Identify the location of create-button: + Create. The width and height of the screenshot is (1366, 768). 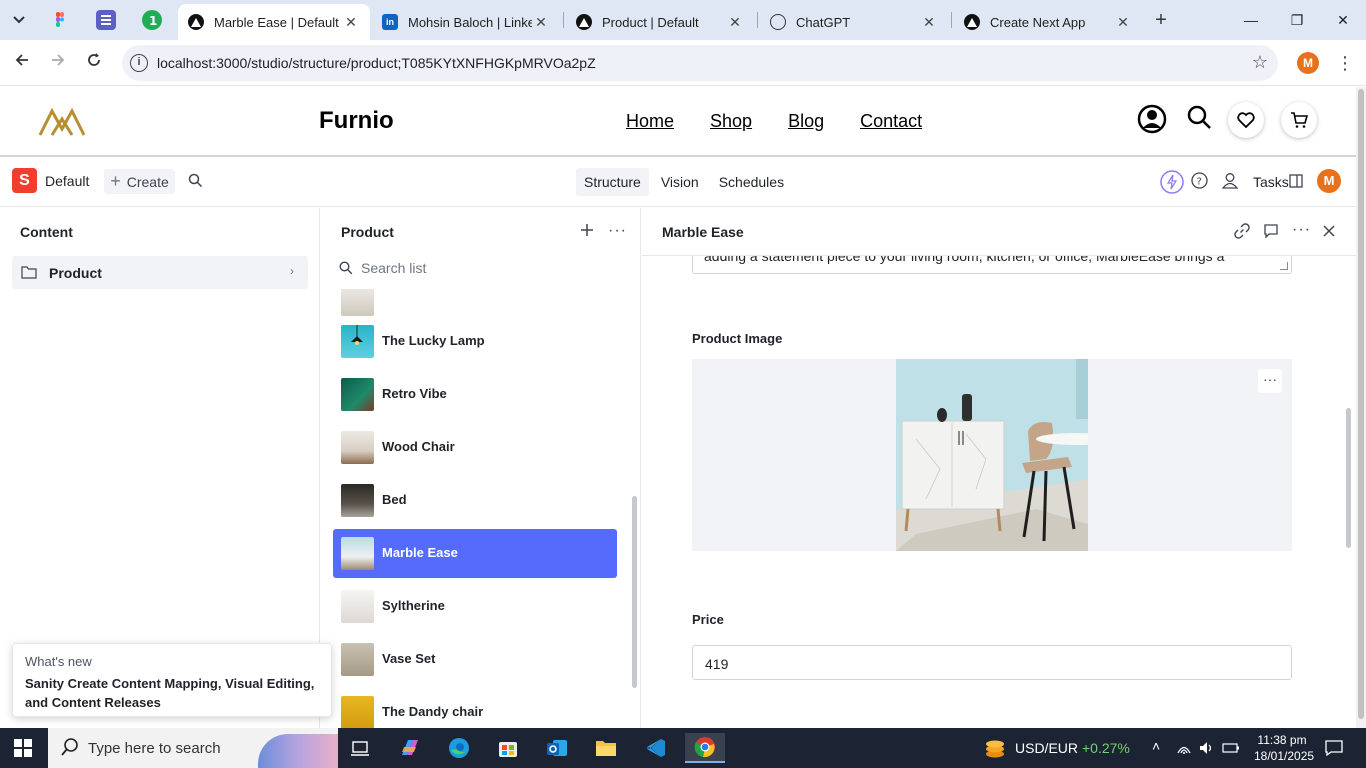
(139, 181).